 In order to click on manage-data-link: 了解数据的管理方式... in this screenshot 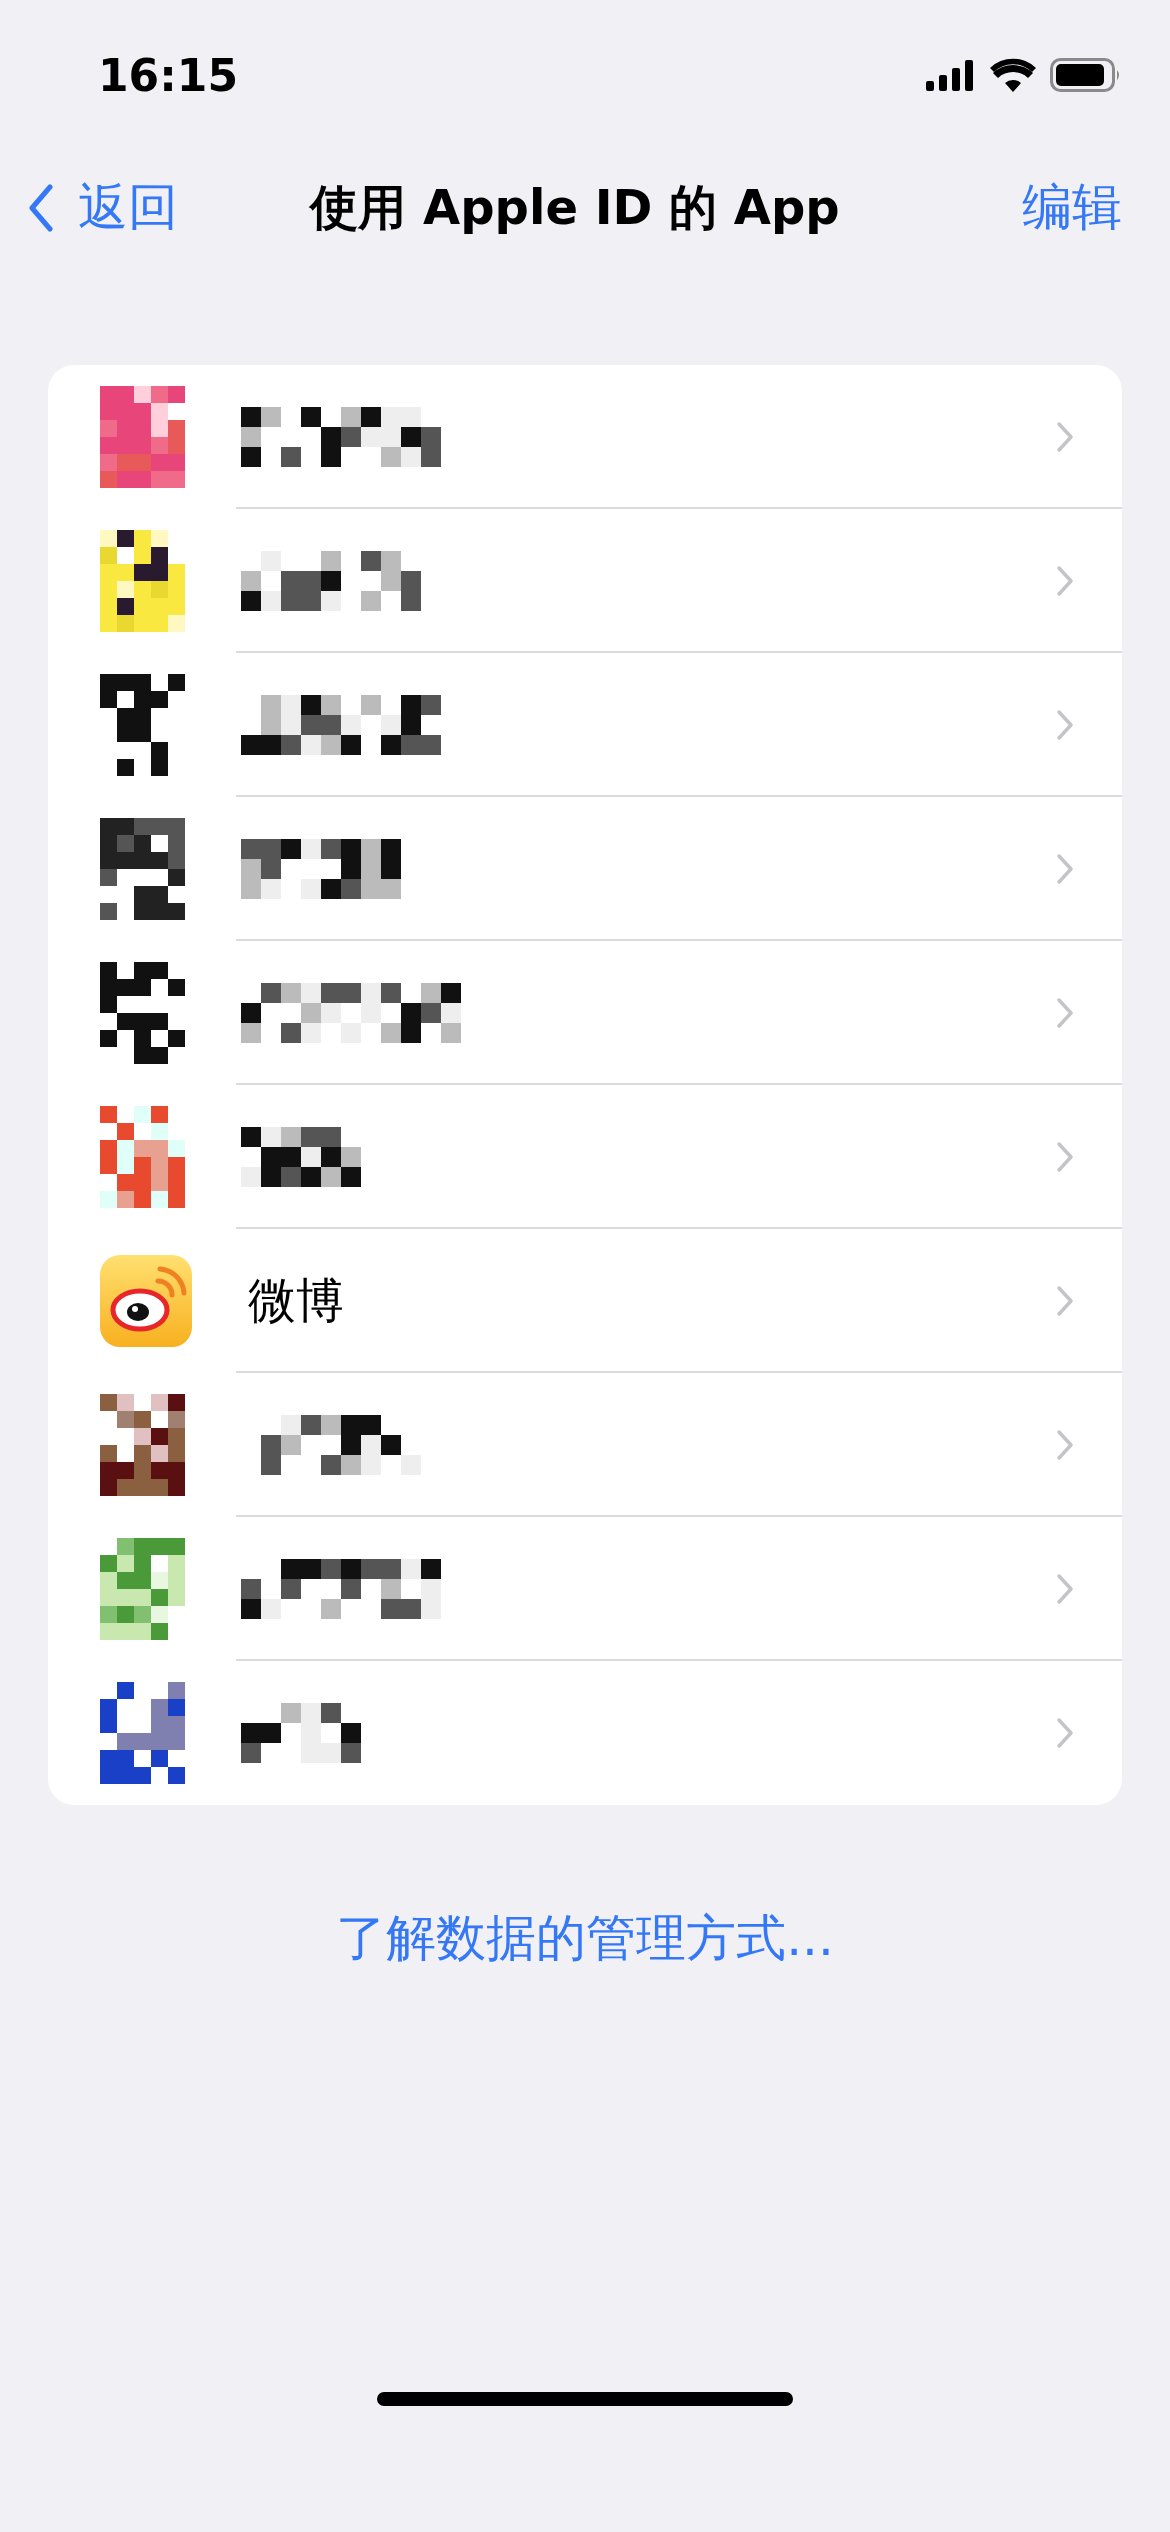, I will do `click(585, 1938)`.